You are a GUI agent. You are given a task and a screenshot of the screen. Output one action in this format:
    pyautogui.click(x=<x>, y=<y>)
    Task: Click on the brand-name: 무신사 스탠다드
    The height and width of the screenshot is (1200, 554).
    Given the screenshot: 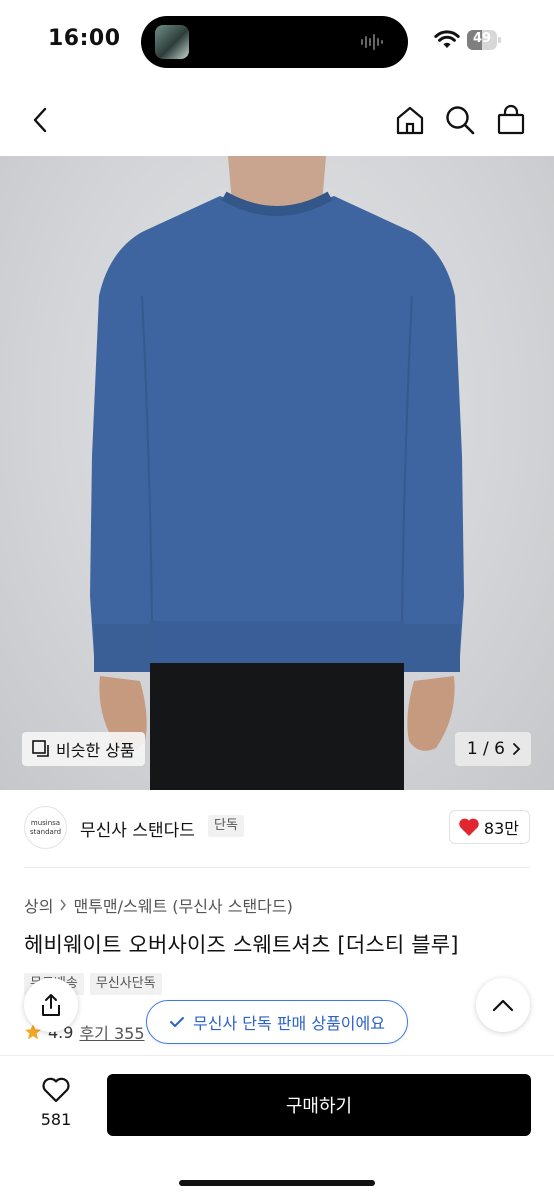 What is the action you would take?
    pyautogui.click(x=137, y=828)
    